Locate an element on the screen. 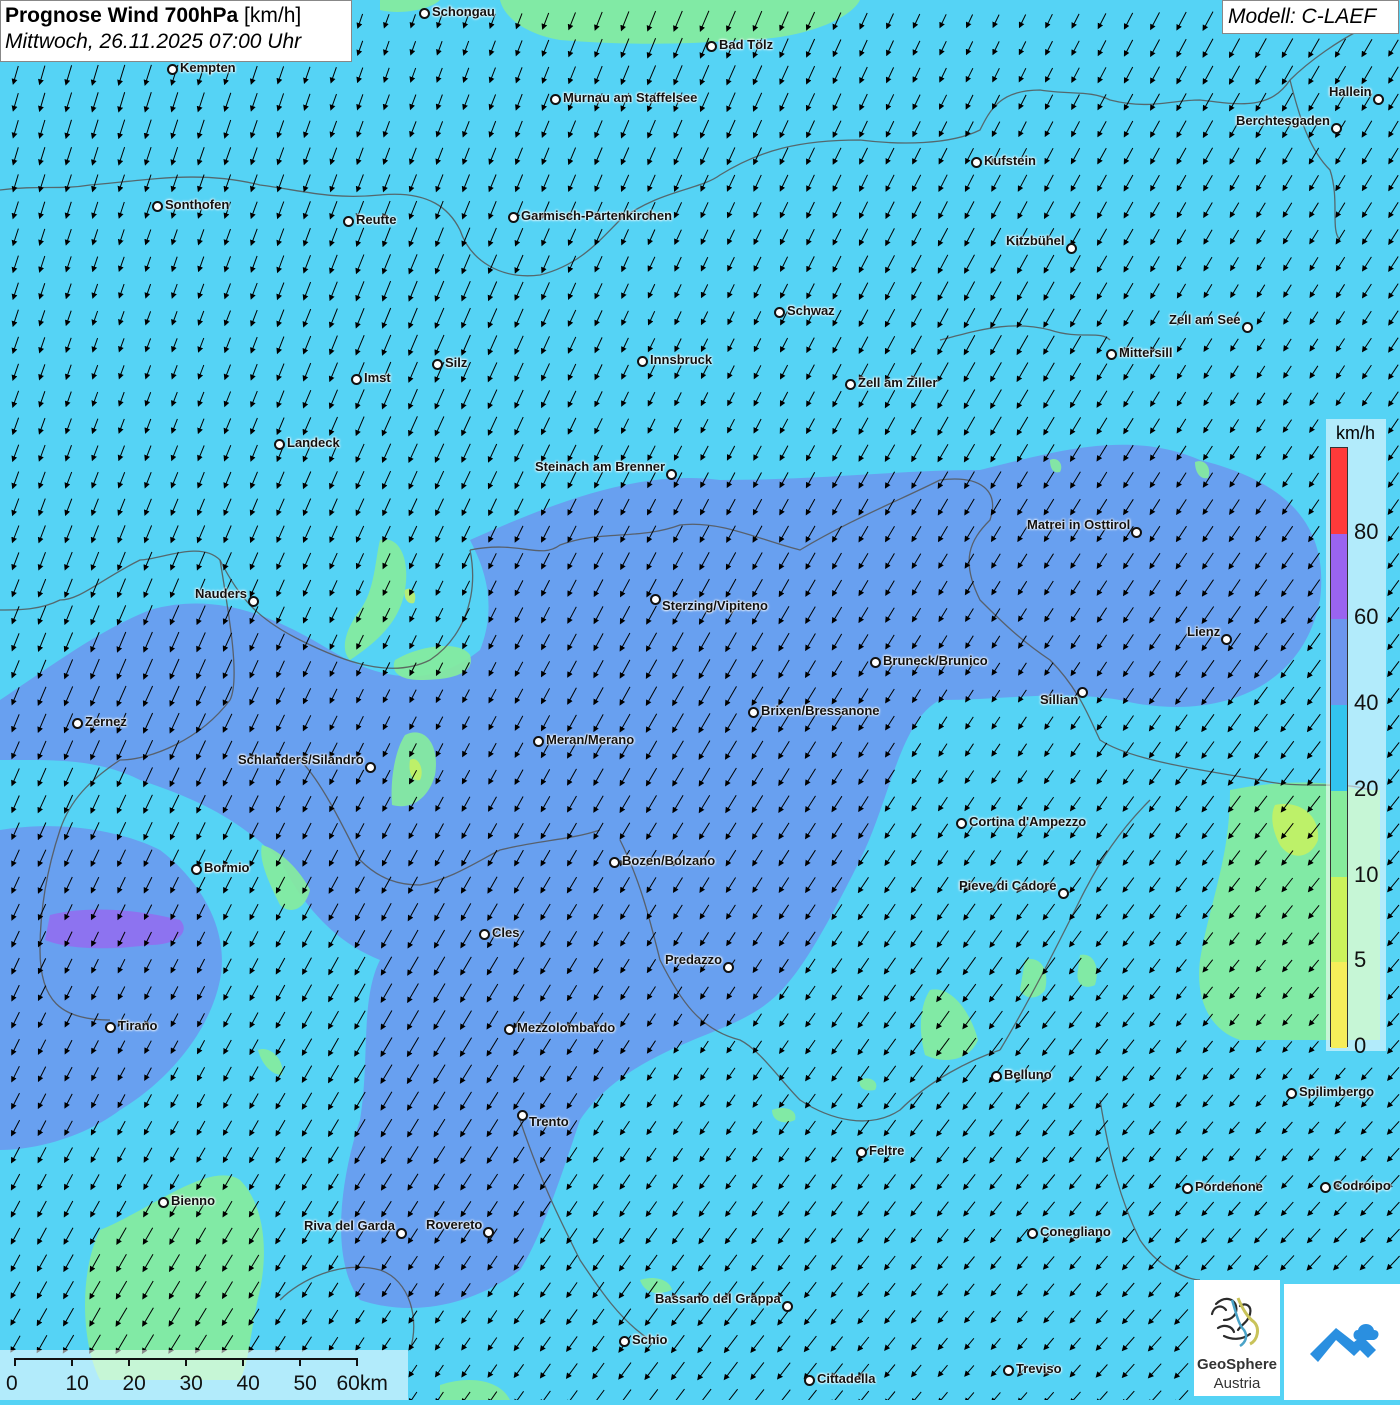  city-label: Riva del Garda is located at coordinates (350, 1225).